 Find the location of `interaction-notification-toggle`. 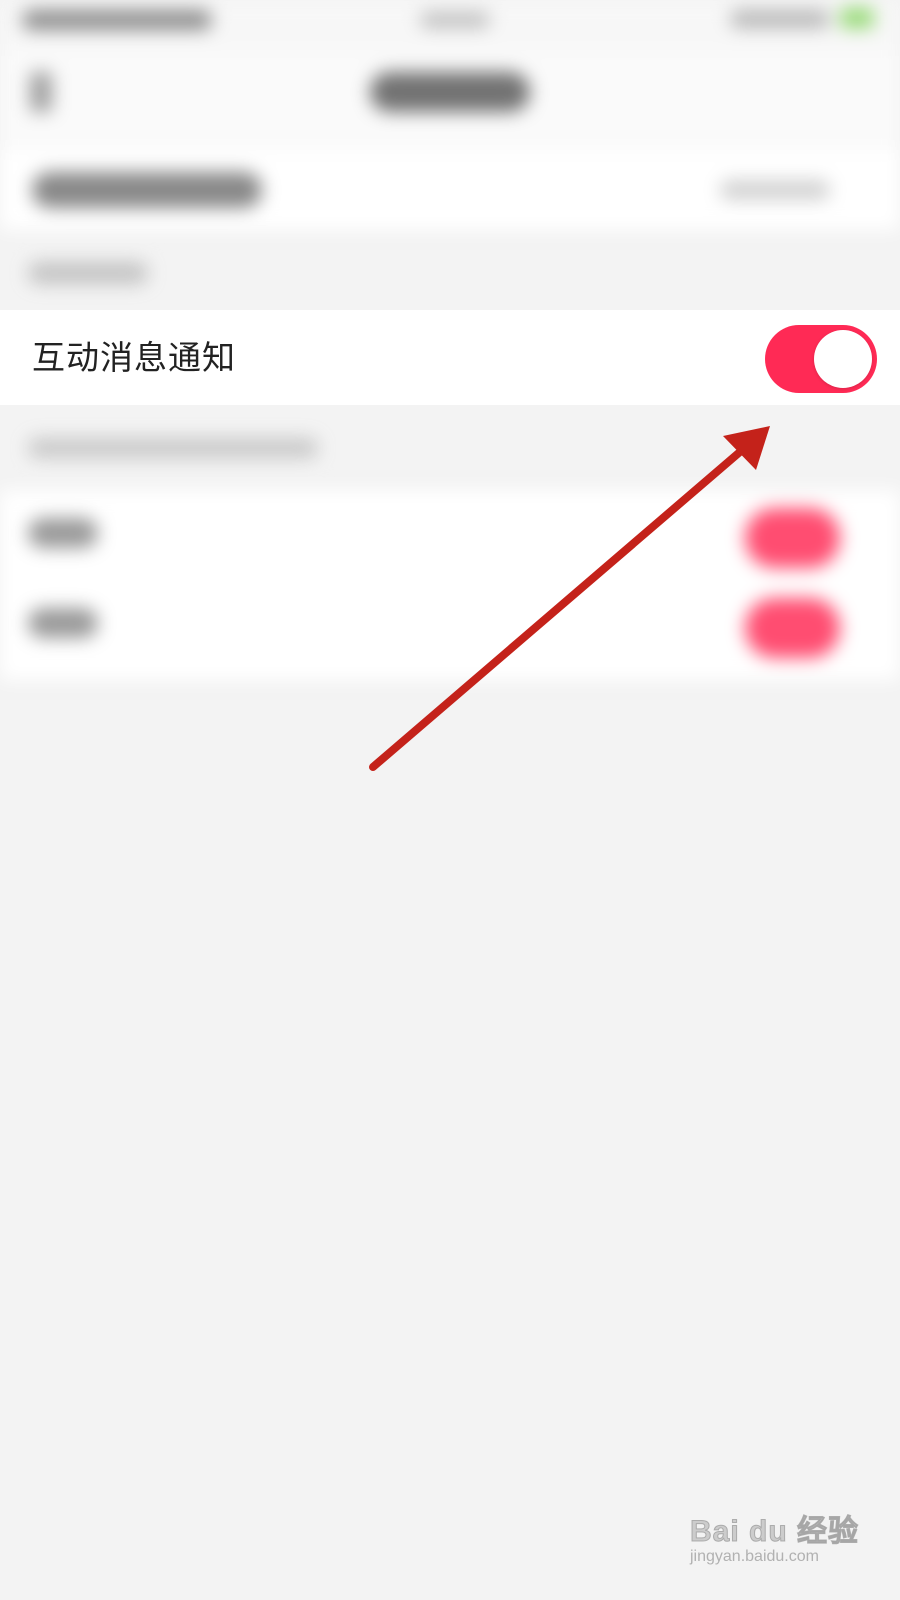

interaction-notification-toggle is located at coordinates (821, 359).